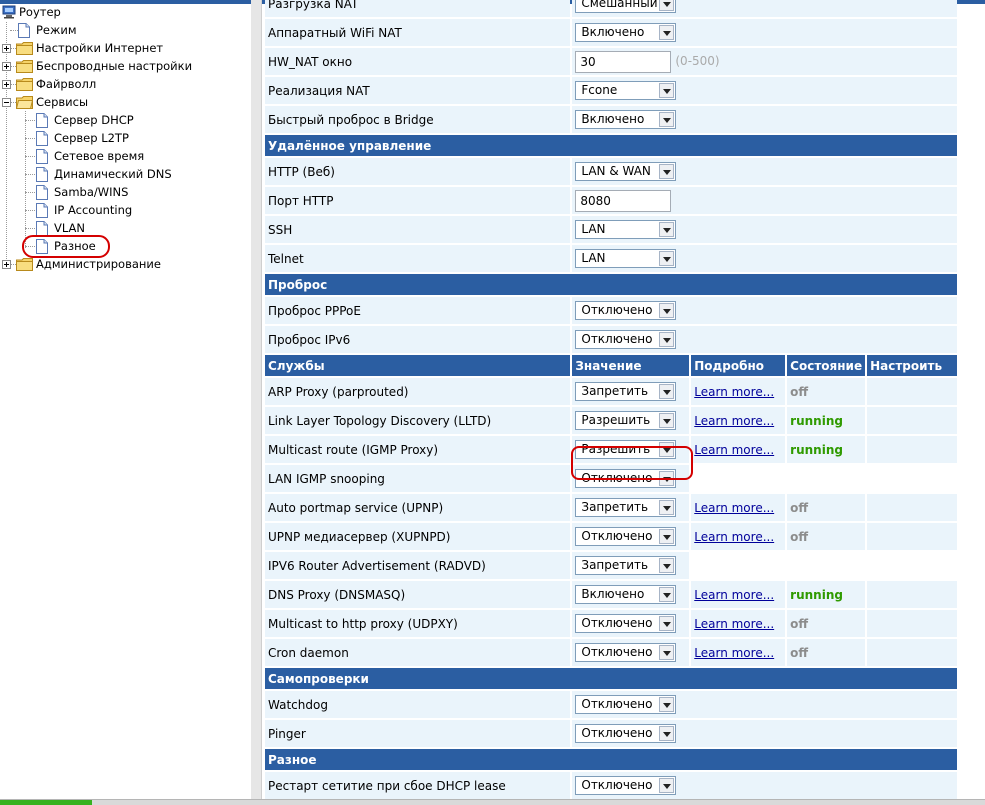 The height and width of the screenshot is (805, 985). Describe the element at coordinates (418, 258) in the screenshot. I see `setting-label: Telnet` at that location.